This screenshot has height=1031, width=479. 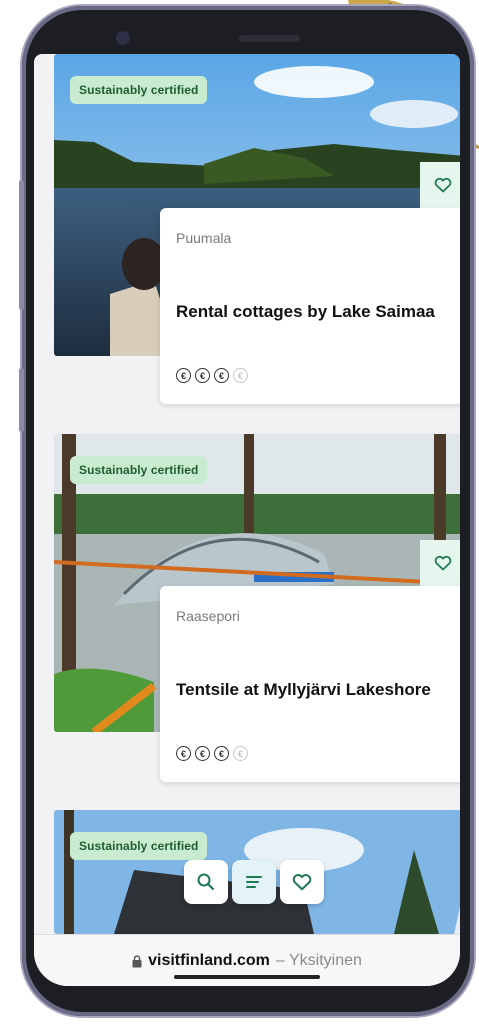 I want to click on list-view-button, so click(x=254, y=882).